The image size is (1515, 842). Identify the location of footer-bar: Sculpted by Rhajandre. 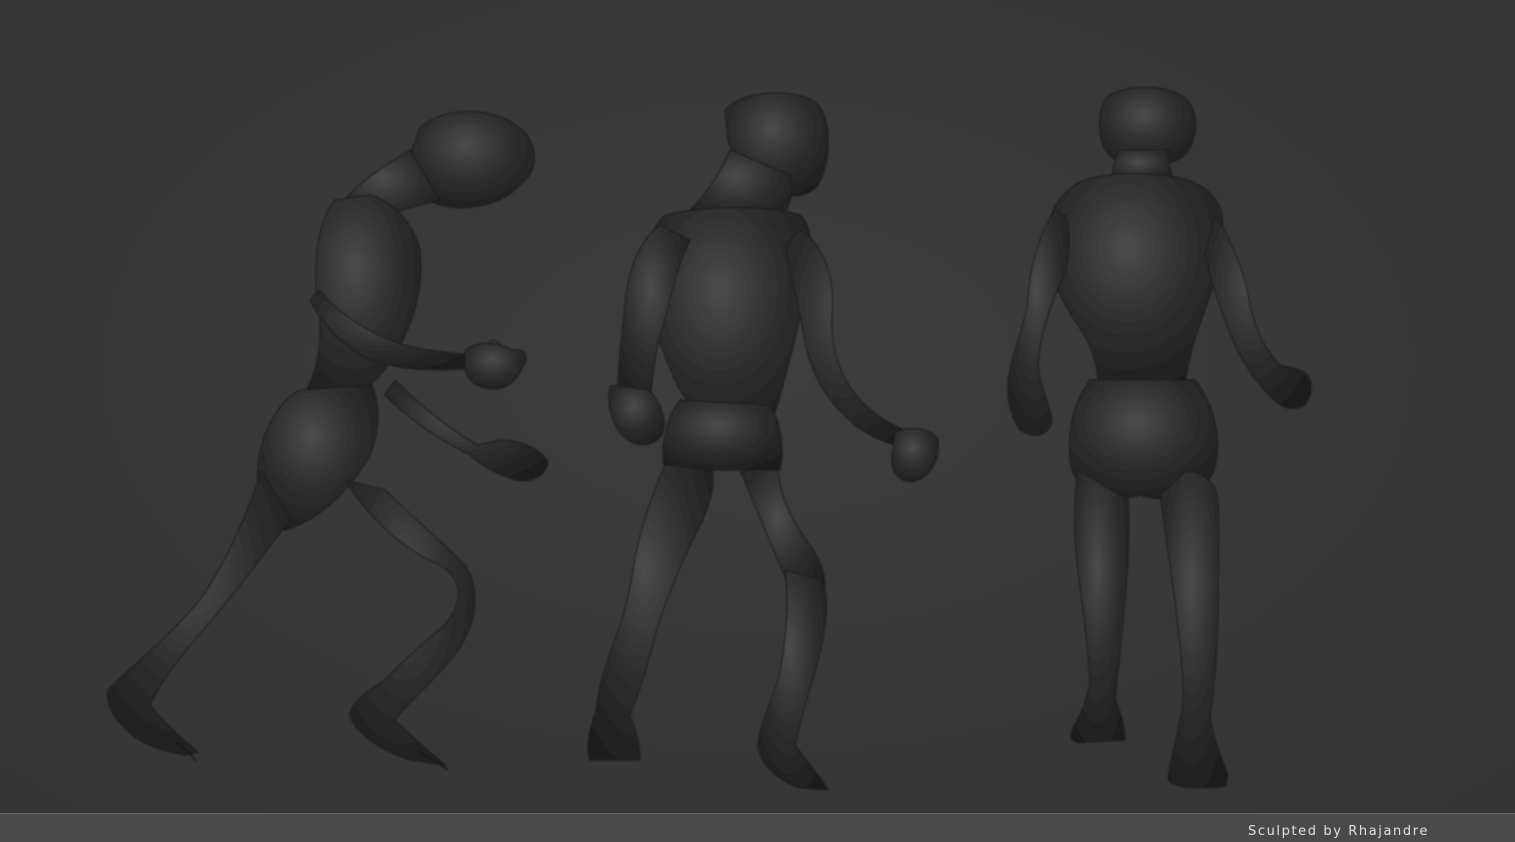
(757, 827).